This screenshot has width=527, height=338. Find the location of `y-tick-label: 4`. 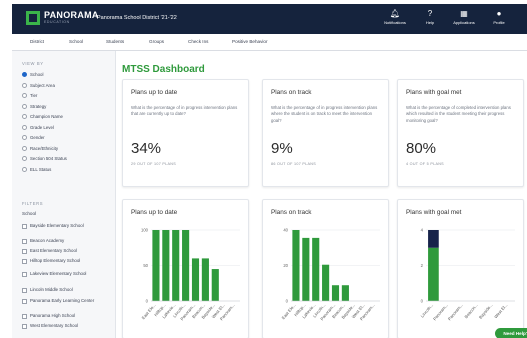

y-tick-label: 4 is located at coordinates (422, 230).